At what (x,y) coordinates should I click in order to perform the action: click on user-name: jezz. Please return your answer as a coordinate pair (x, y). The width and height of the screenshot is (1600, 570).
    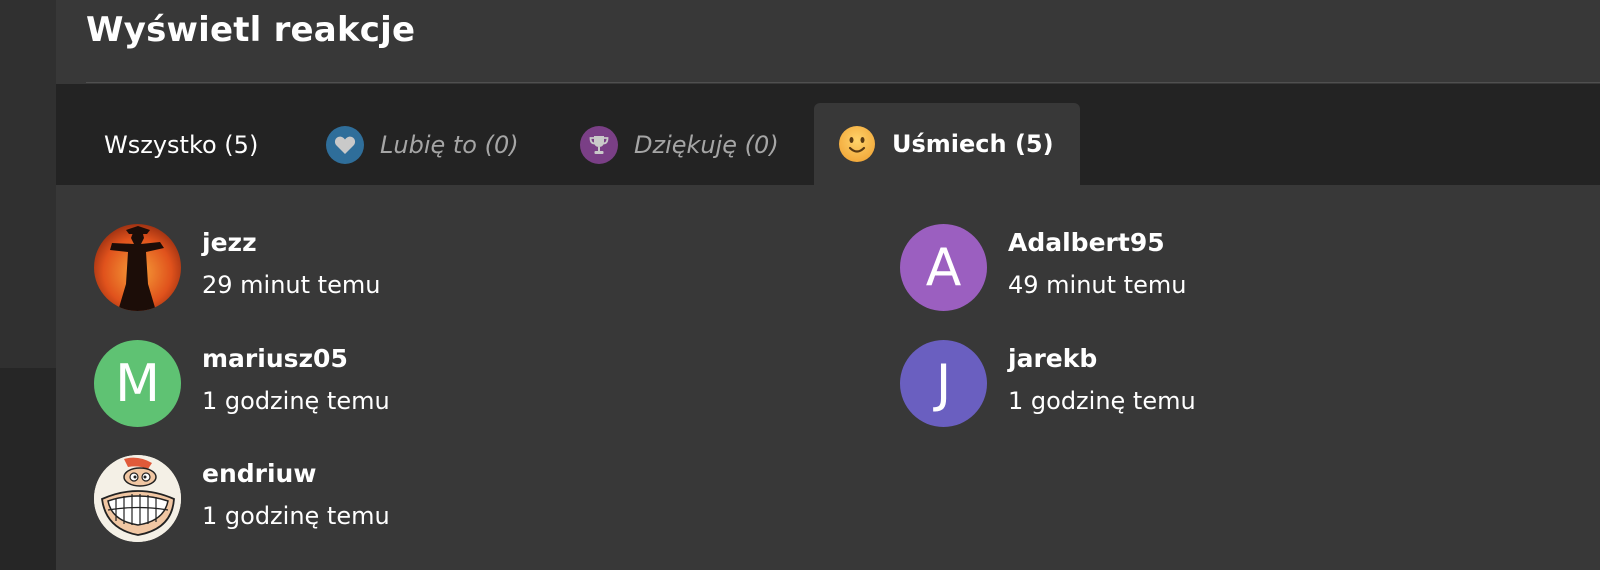
    Looking at the image, I should click on (229, 242).